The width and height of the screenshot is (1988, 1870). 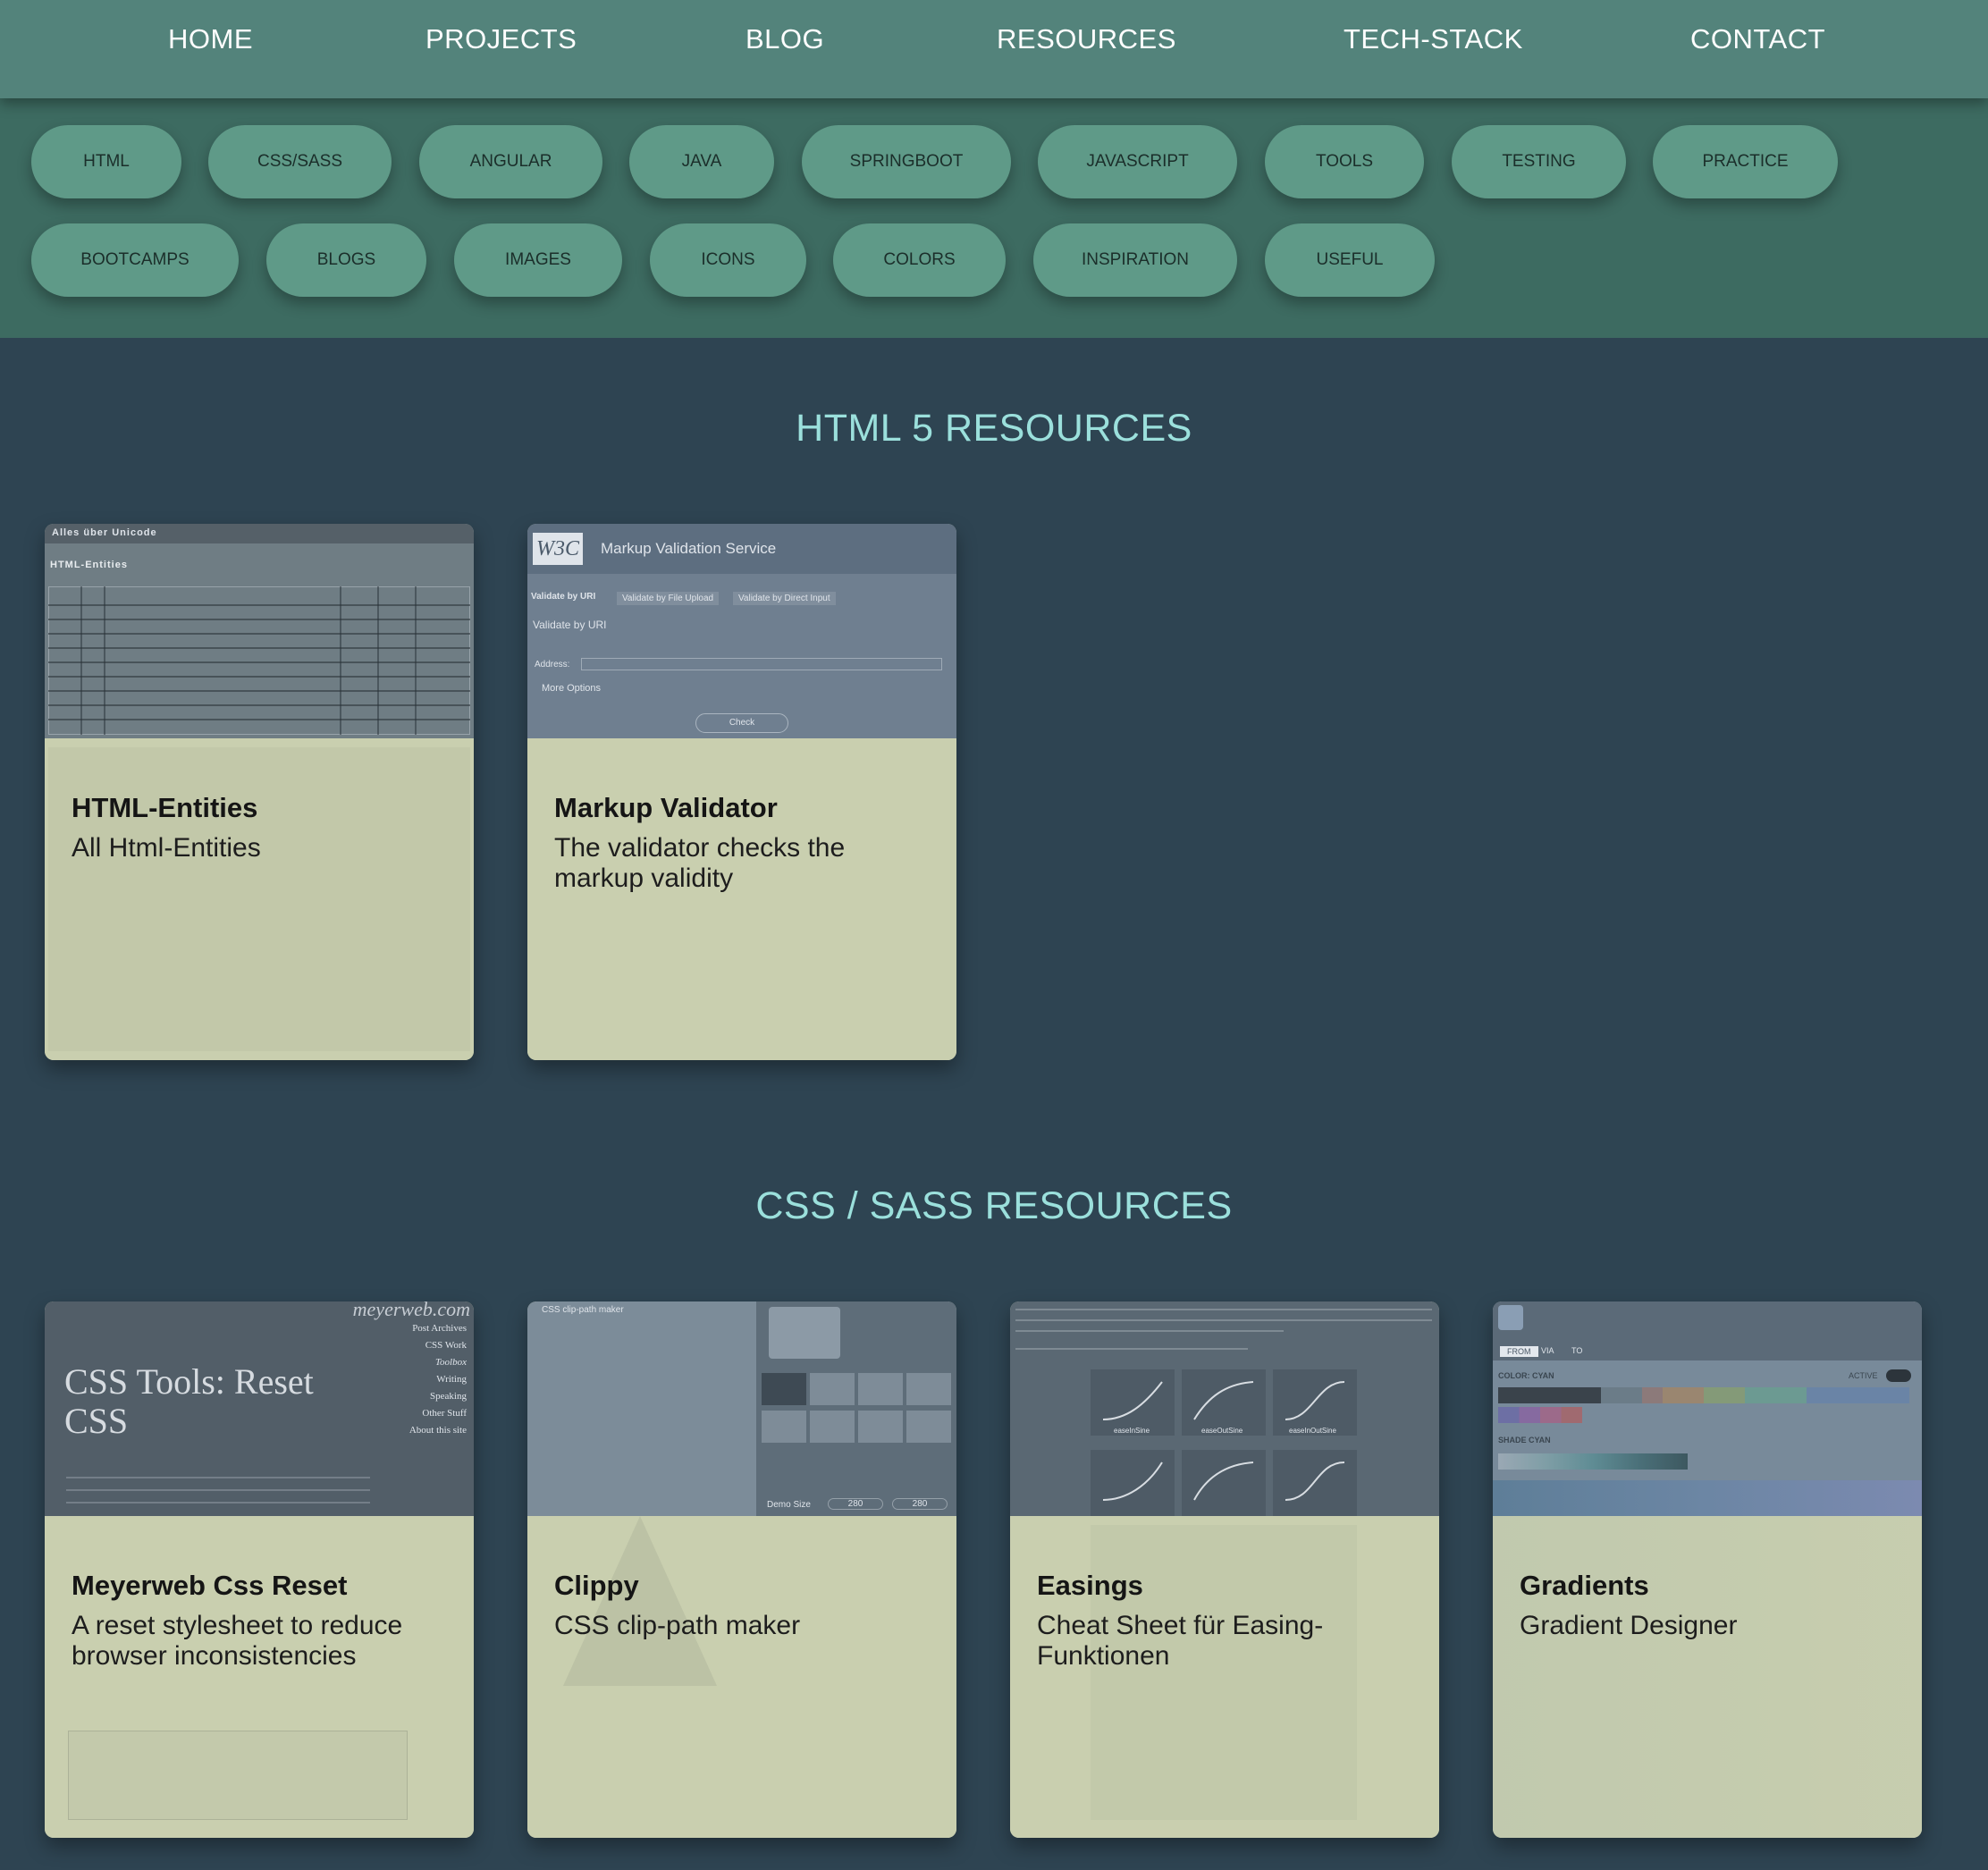 I want to click on card-description: CSS clip-path maker, so click(x=677, y=1625).